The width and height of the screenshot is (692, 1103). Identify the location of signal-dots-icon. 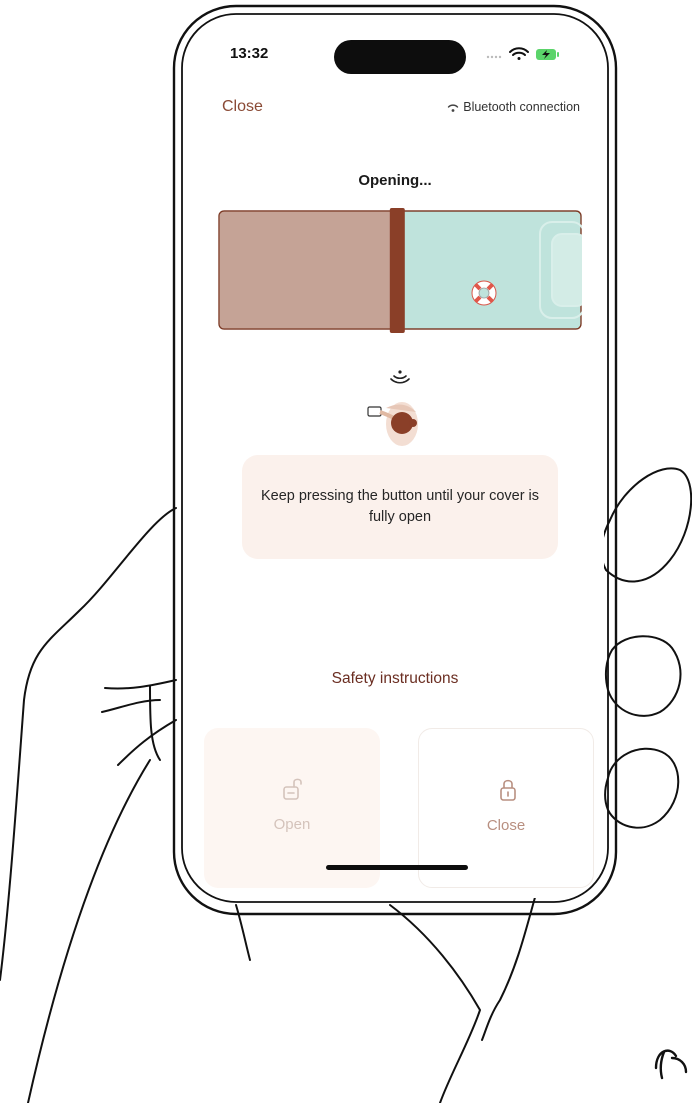
(494, 57).